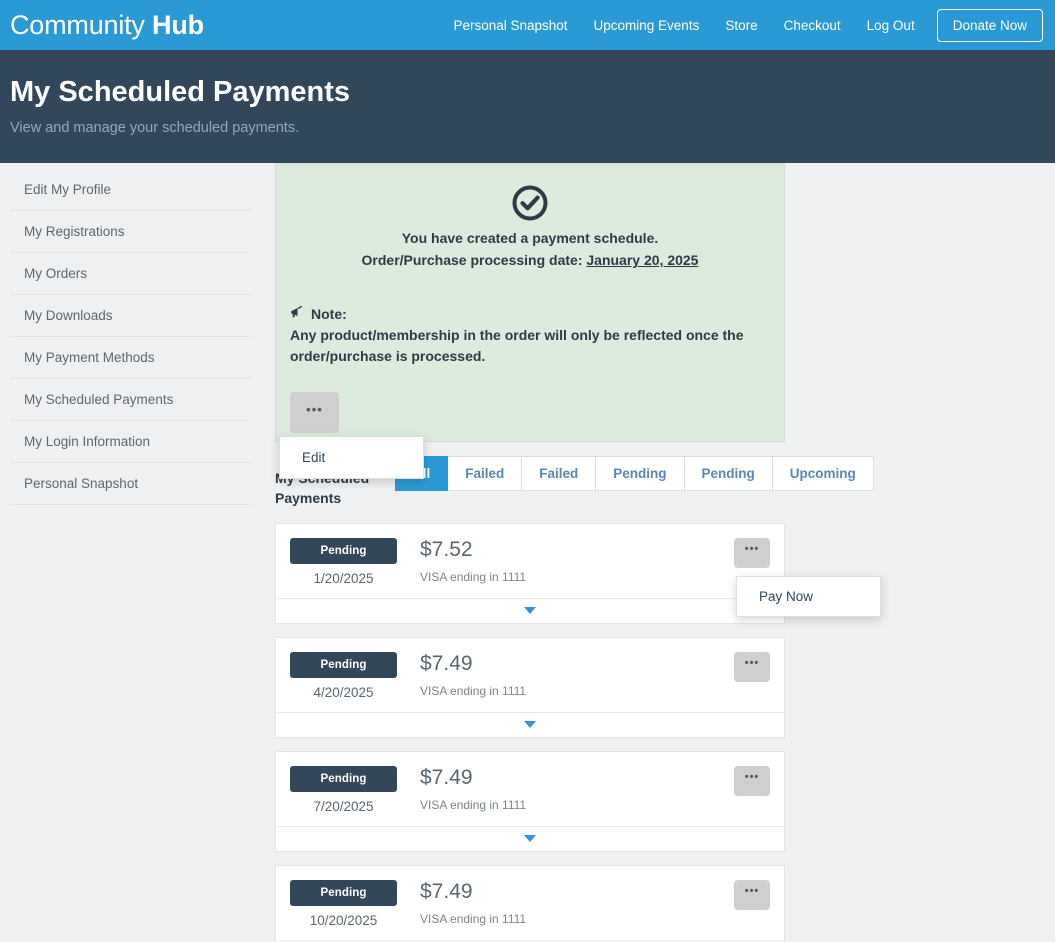 The width and height of the screenshot is (1055, 942). Describe the element at coordinates (329, 314) in the screenshot. I see `alert-note-title: Note:` at that location.